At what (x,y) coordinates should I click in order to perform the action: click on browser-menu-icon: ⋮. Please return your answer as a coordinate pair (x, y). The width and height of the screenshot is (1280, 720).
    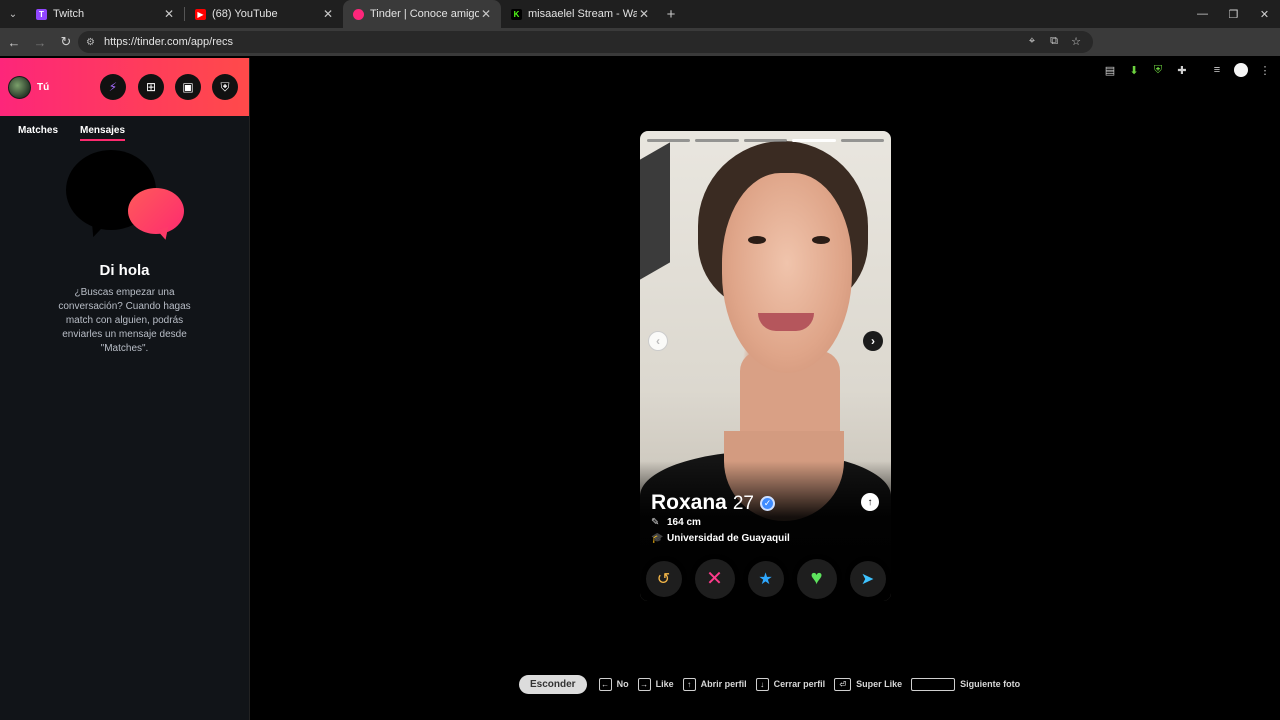
    Looking at the image, I should click on (1265, 70).